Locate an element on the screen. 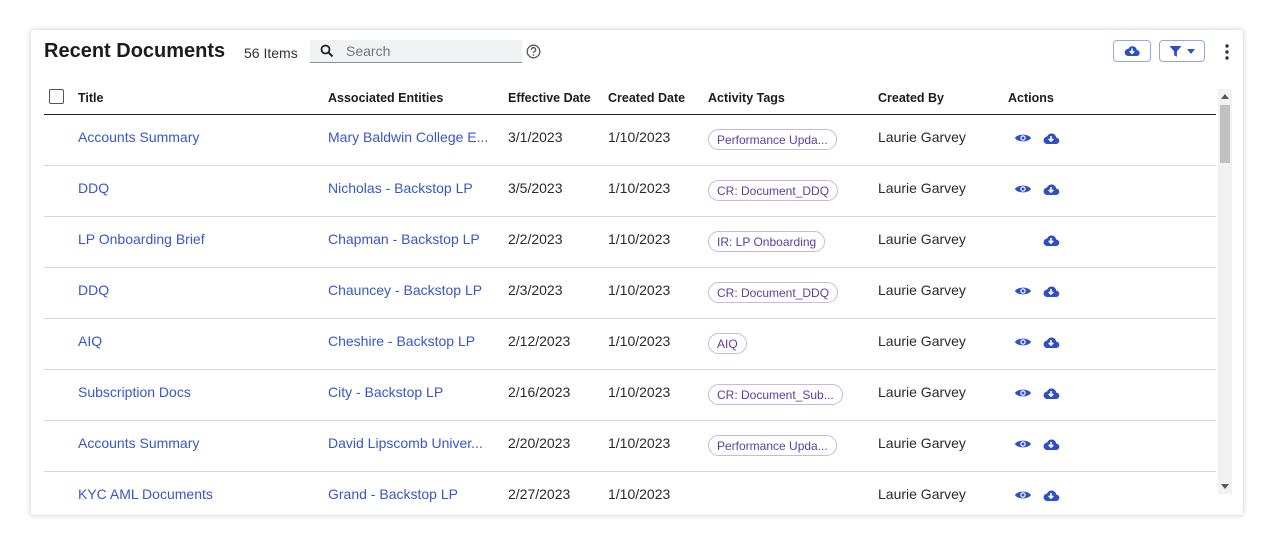  effective-date: 2/12/2023 is located at coordinates (539, 341).